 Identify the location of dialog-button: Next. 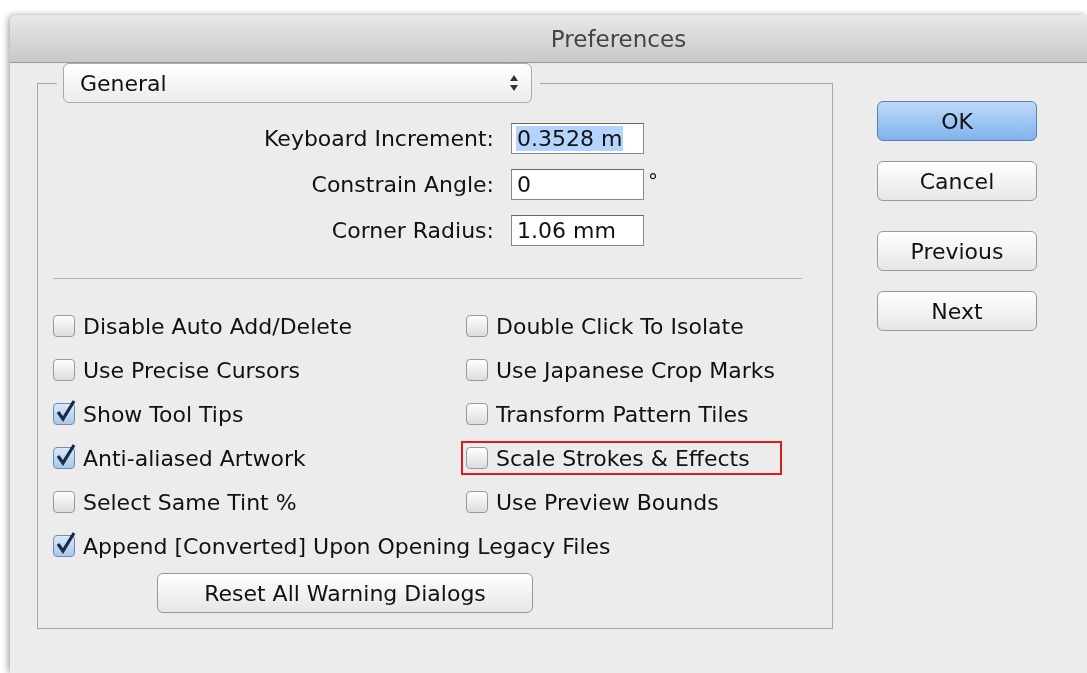
(957, 311).